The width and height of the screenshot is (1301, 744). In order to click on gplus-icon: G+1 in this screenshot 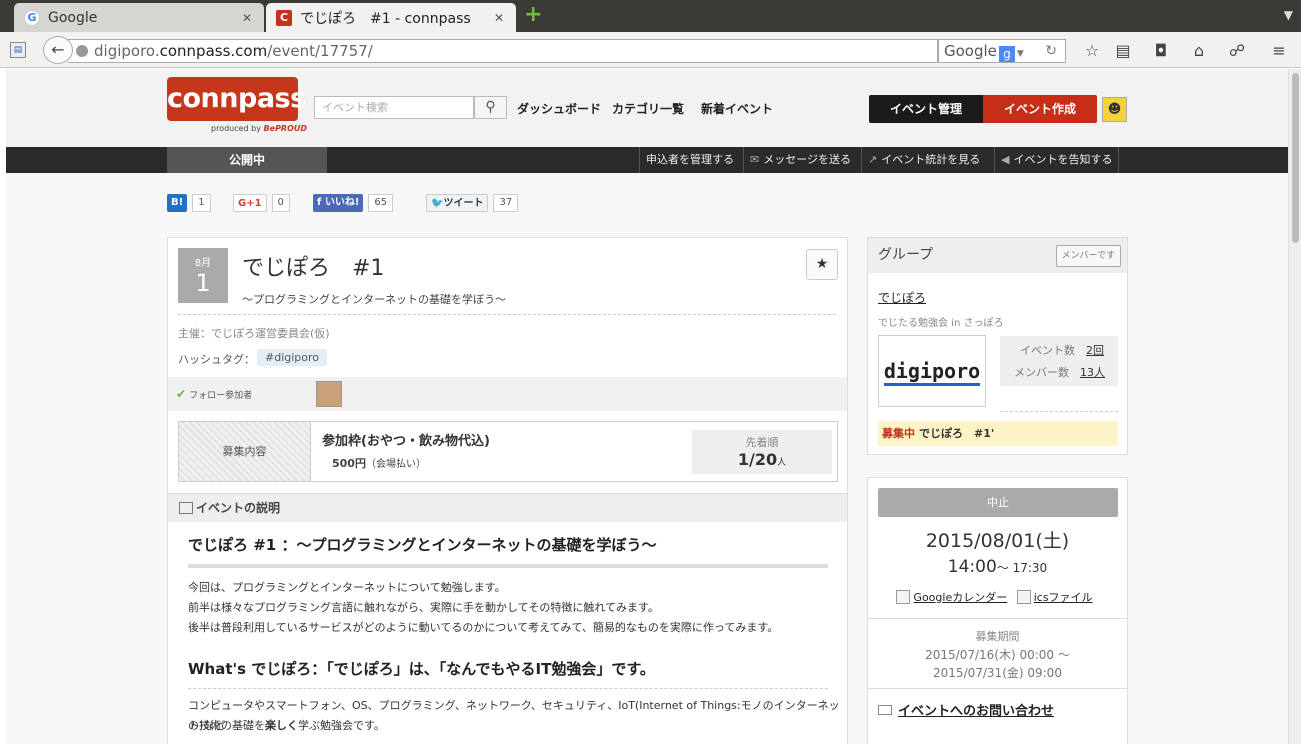, I will do `click(250, 203)`.